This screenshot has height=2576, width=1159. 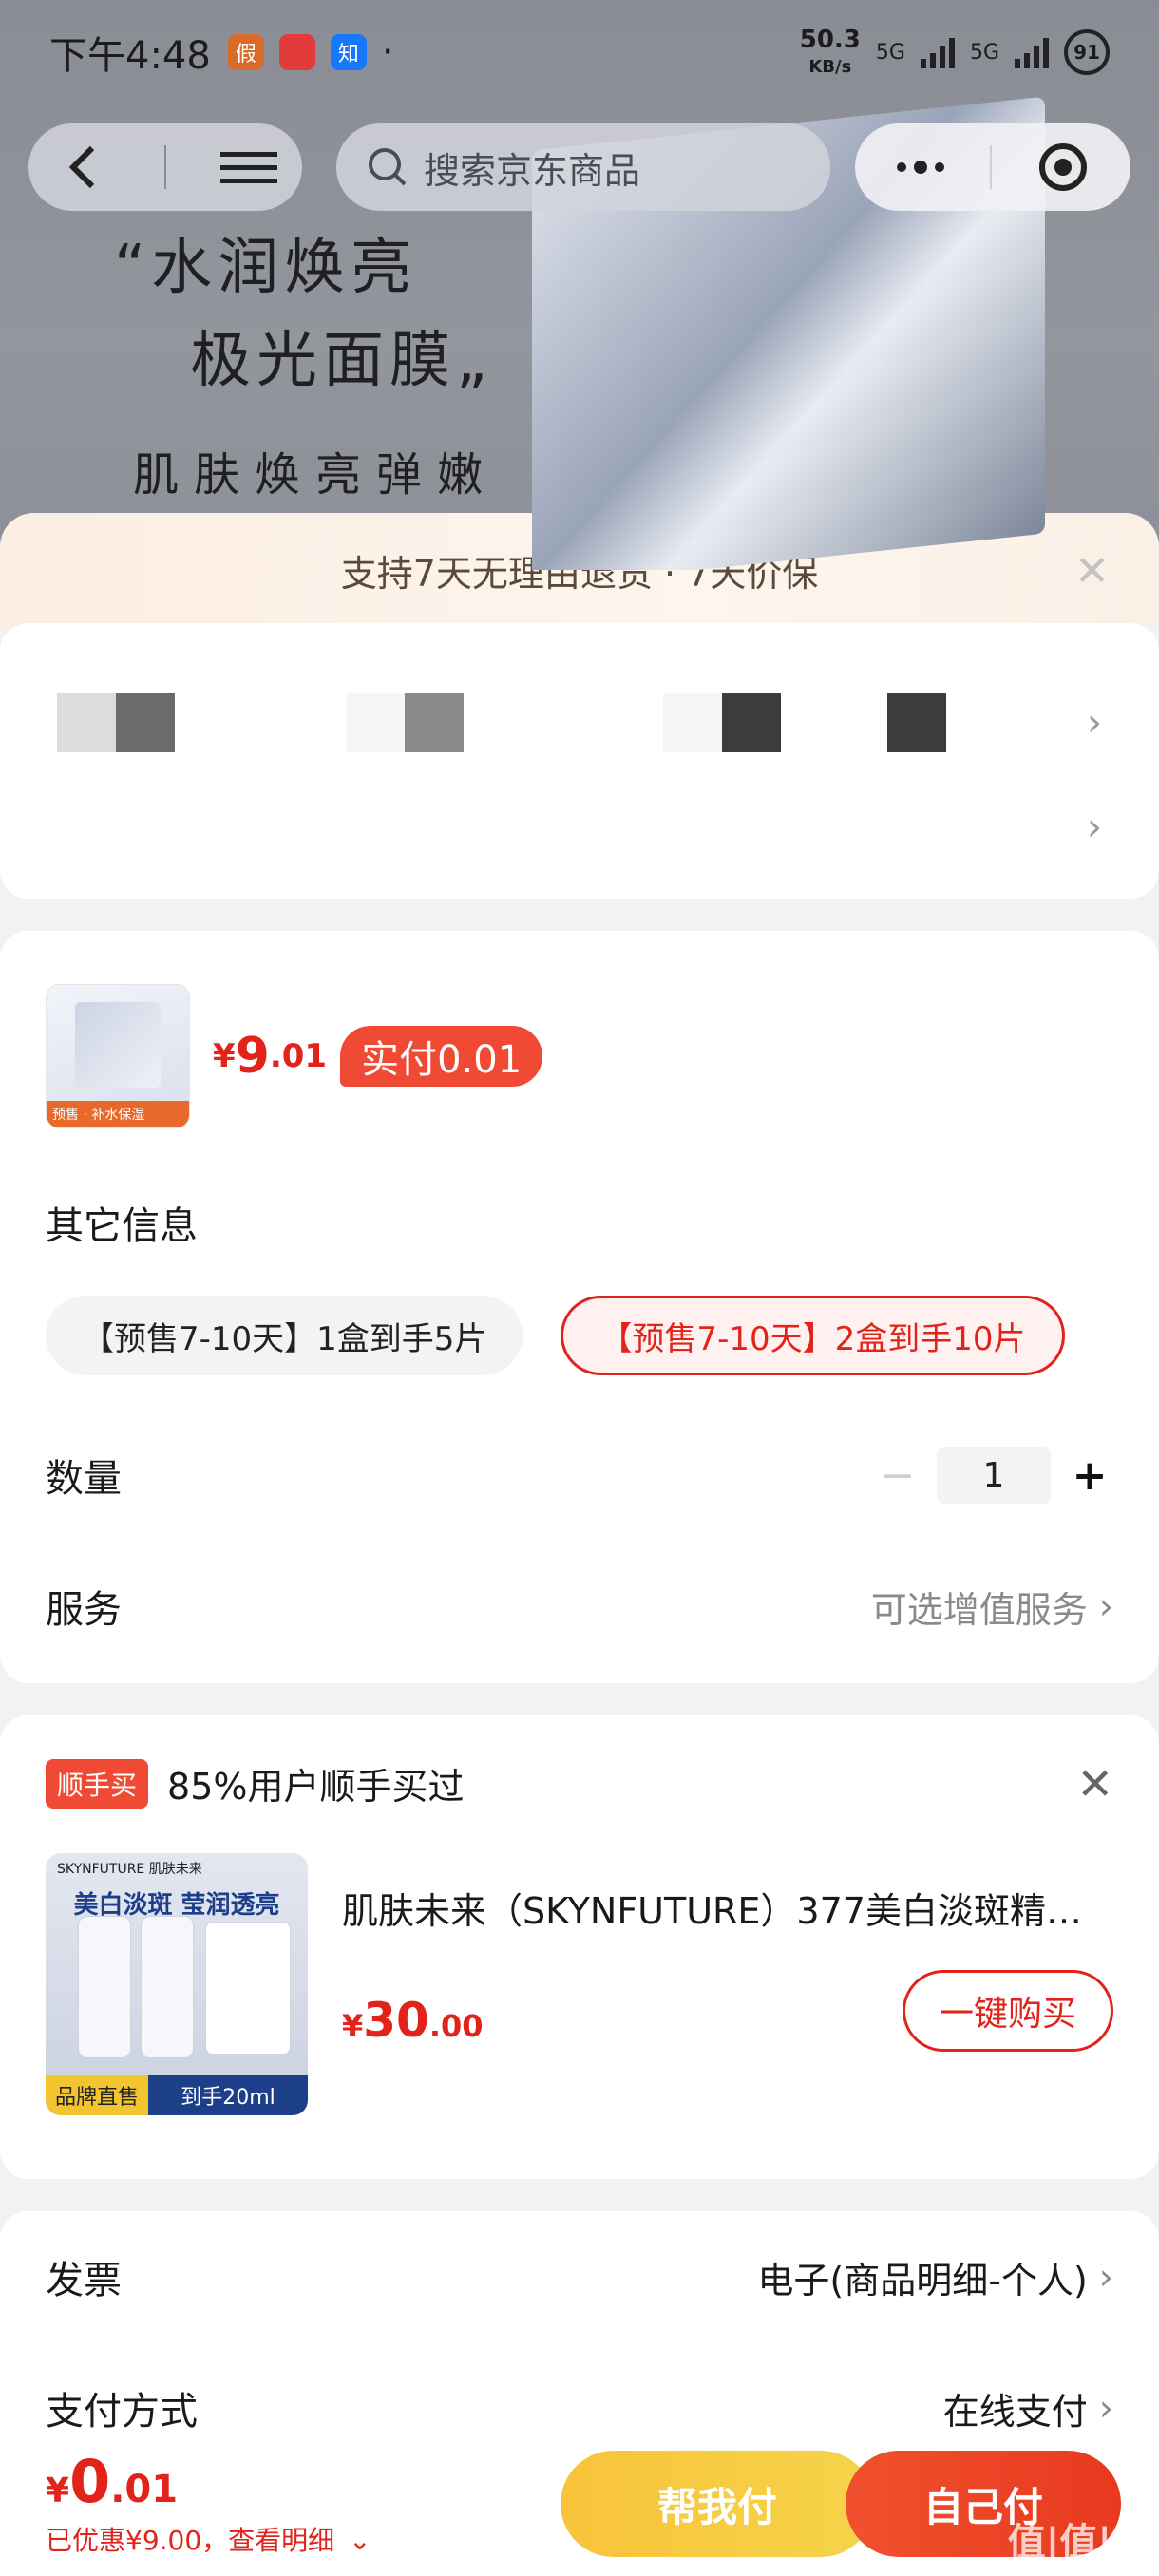 What do you see at coordinates (1063, 167) in the screenshot?
I see `close-miniapp-icon` at bounding box center [1063, 167].